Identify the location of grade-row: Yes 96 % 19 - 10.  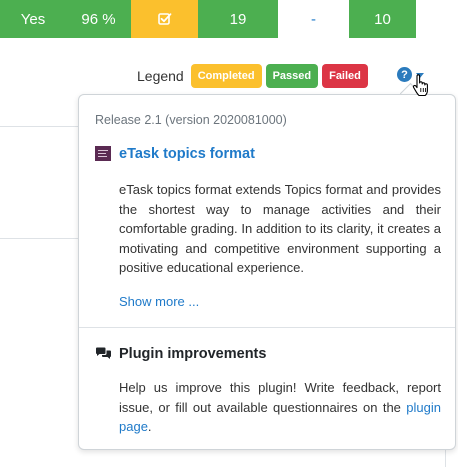
(229, 19).